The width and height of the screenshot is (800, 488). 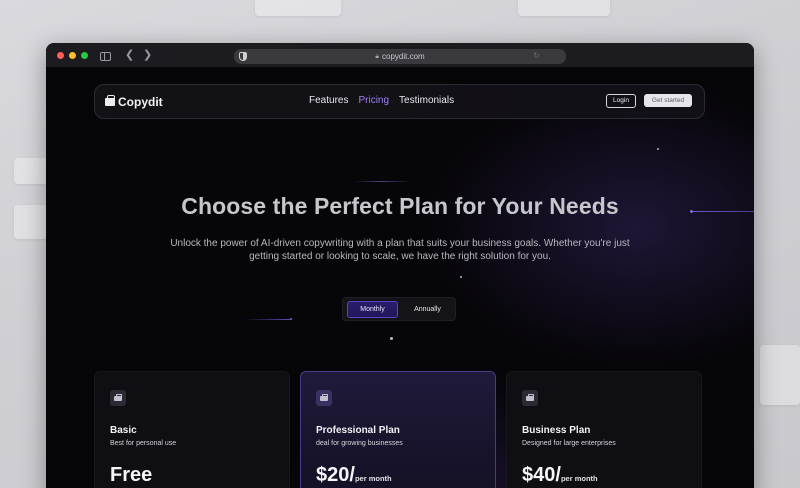 I want to click on plan-name: Business Plan, so click(x=556, y=430).